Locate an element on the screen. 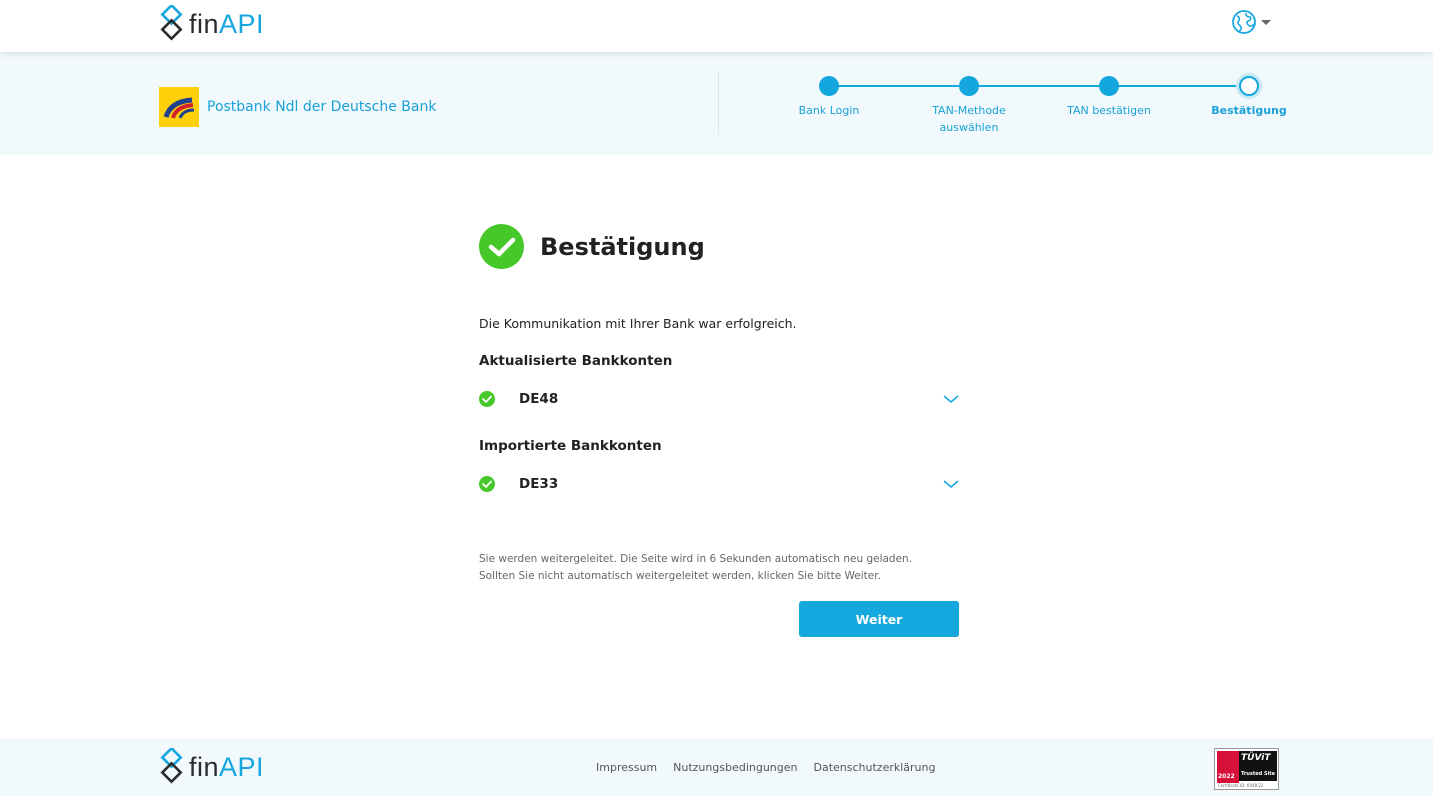  step-label: TAN-Methode auswählen is located at coordinates (969, 119).